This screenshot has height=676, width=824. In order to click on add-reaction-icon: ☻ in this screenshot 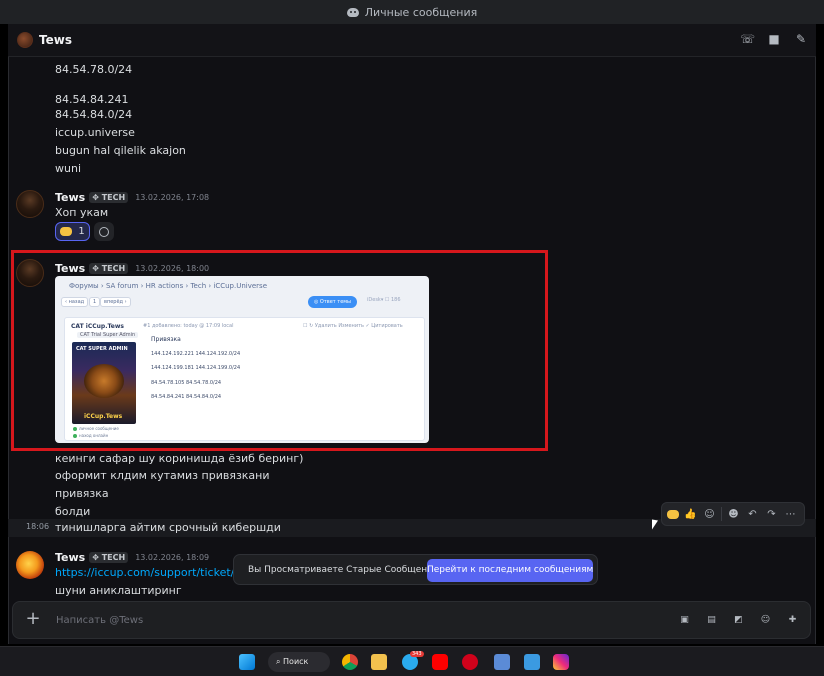, I will do `click(733, 514)`.